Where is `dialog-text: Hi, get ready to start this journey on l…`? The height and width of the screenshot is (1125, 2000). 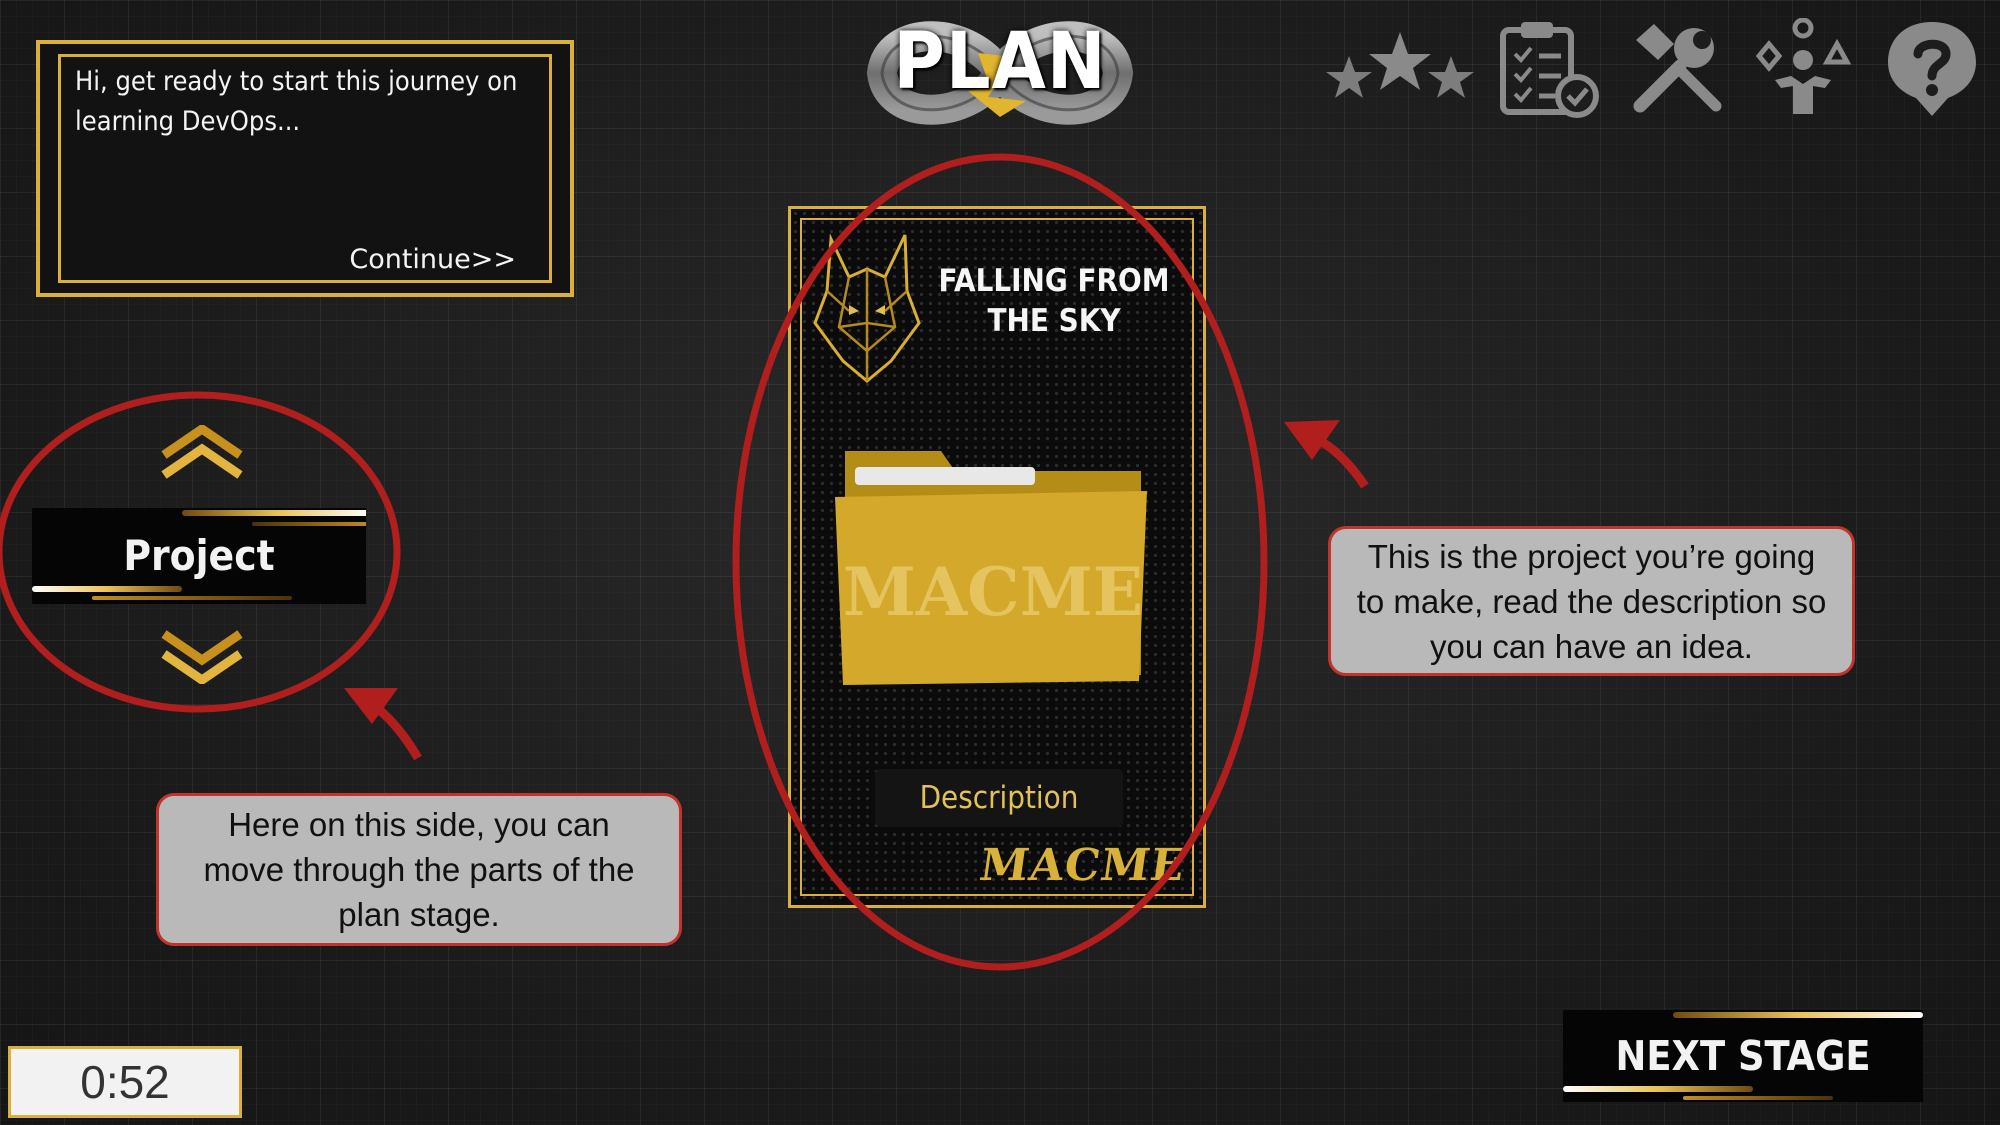 dialog-text: Hi, get ready to start this journey on l… is located at coordinates (296, 101).